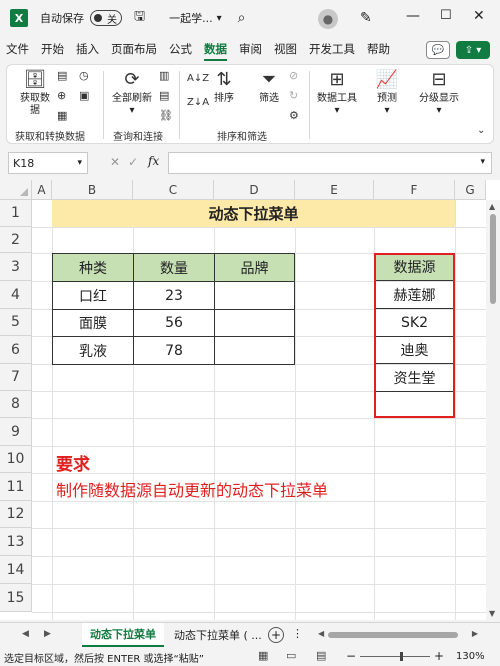 This screenshot has height=666, width=500. I want to click on tab-help: 帮助, so click(378, 49).